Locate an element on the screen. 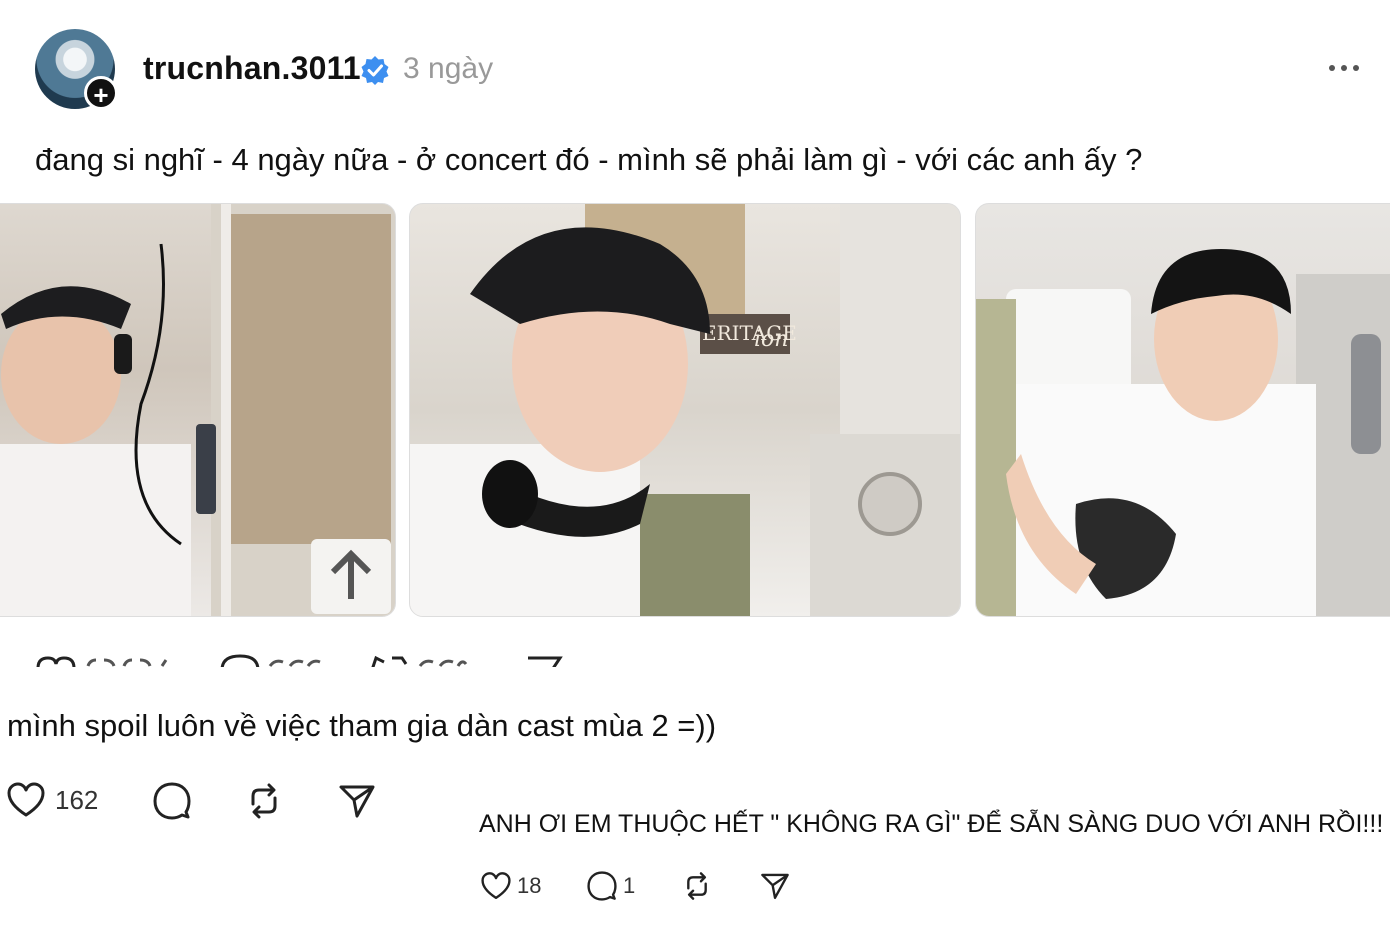 This screenshot has height=927, width=1390. reply-1-like-count: 162 is located at coordinates (77, 799).